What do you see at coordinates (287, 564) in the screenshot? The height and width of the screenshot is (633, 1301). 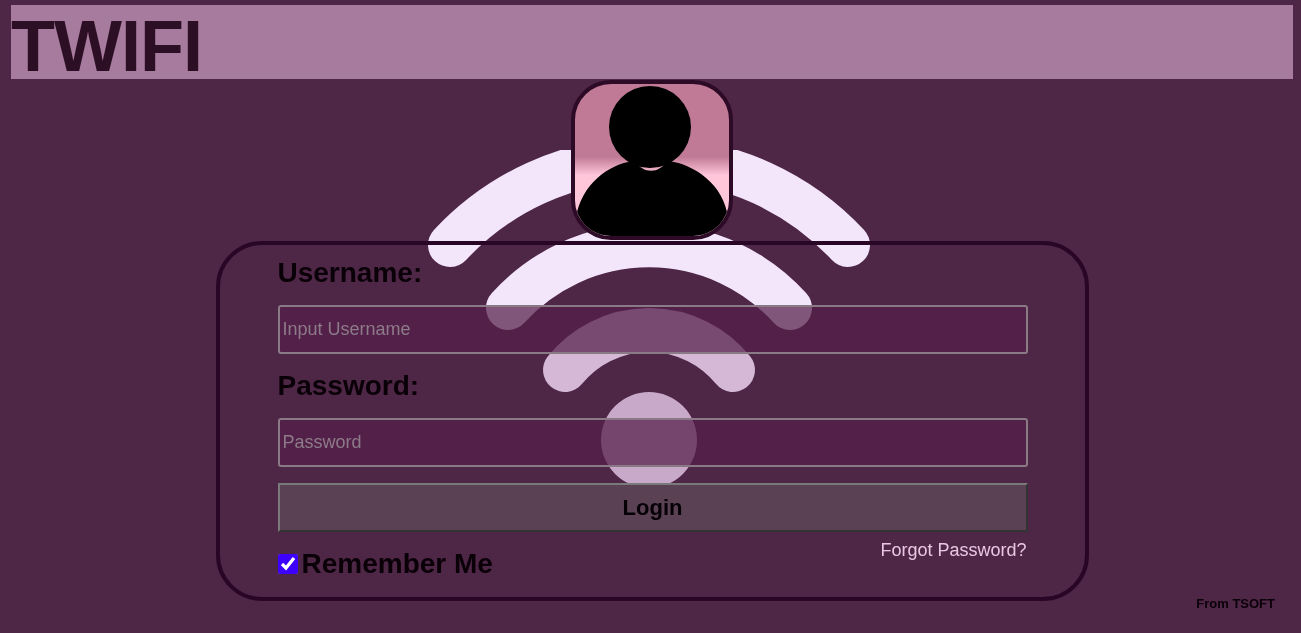 I see `remember-checkbox` at bounding box center [287, 564].